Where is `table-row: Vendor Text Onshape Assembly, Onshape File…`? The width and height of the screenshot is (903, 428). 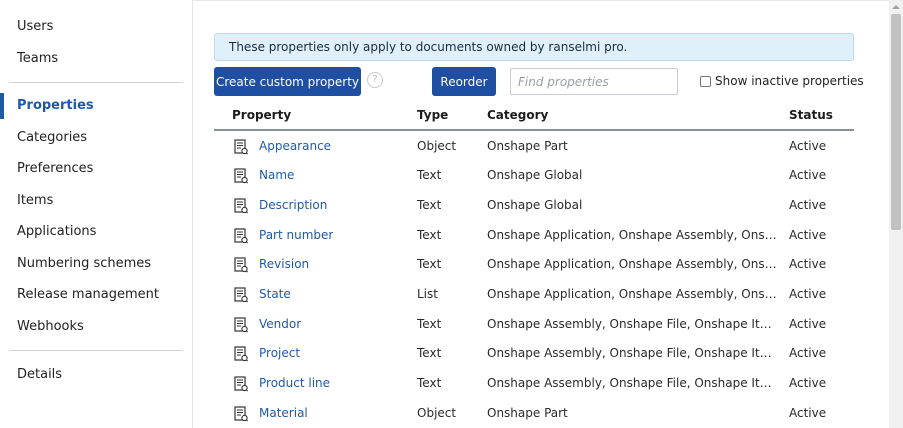
table-row: Vendor Text Onshape Assembly, Onshape File… is located at coordinates (534, 325).